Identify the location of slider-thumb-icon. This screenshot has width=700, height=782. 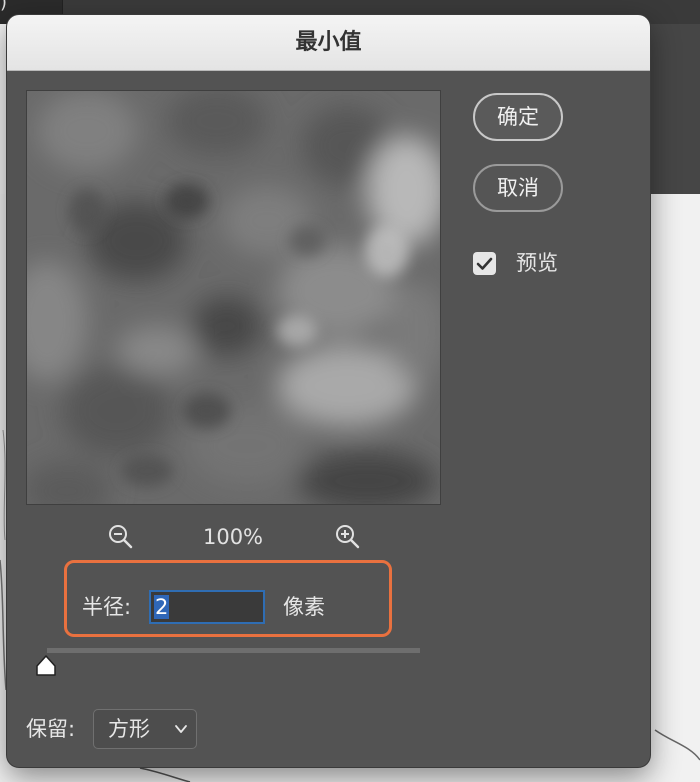
(46, 665).